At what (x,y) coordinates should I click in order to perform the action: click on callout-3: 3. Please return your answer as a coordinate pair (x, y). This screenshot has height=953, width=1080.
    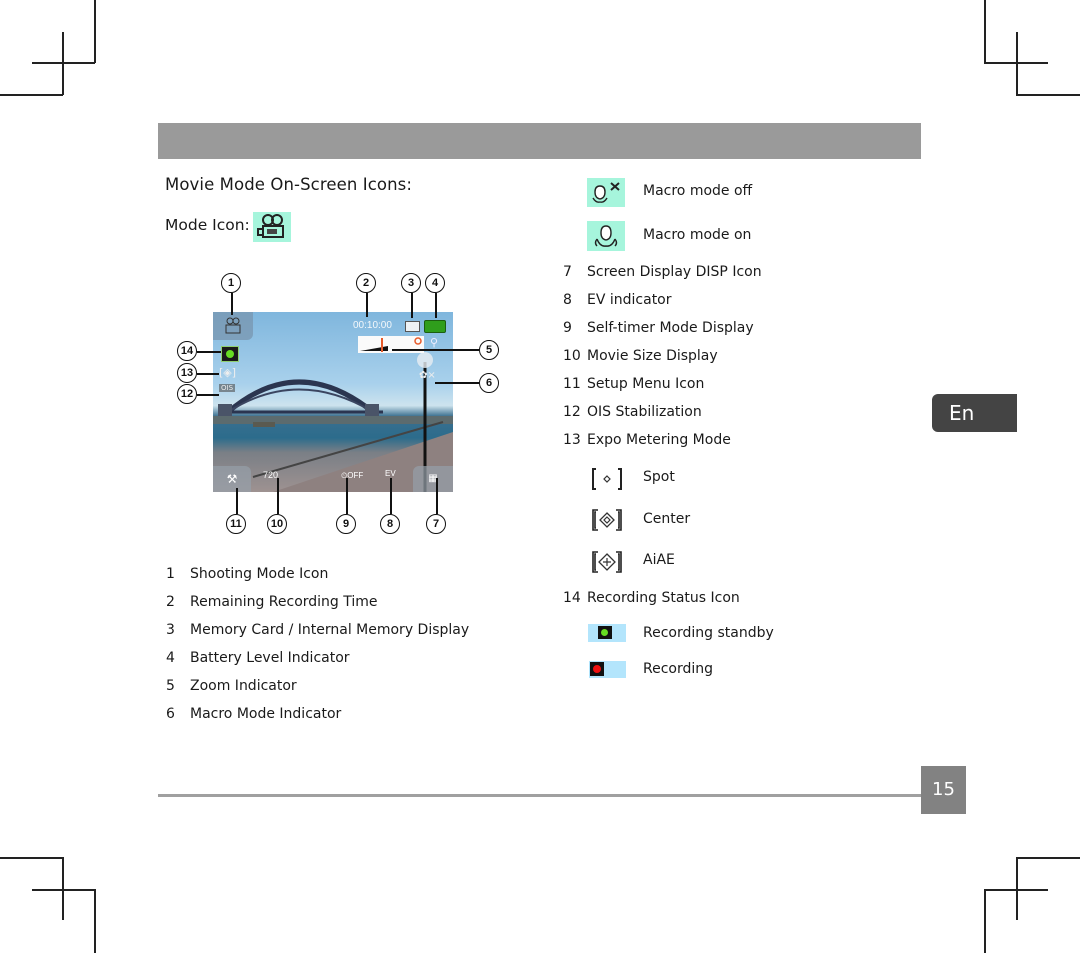
    Looking at the image, I should click on (411, 283).